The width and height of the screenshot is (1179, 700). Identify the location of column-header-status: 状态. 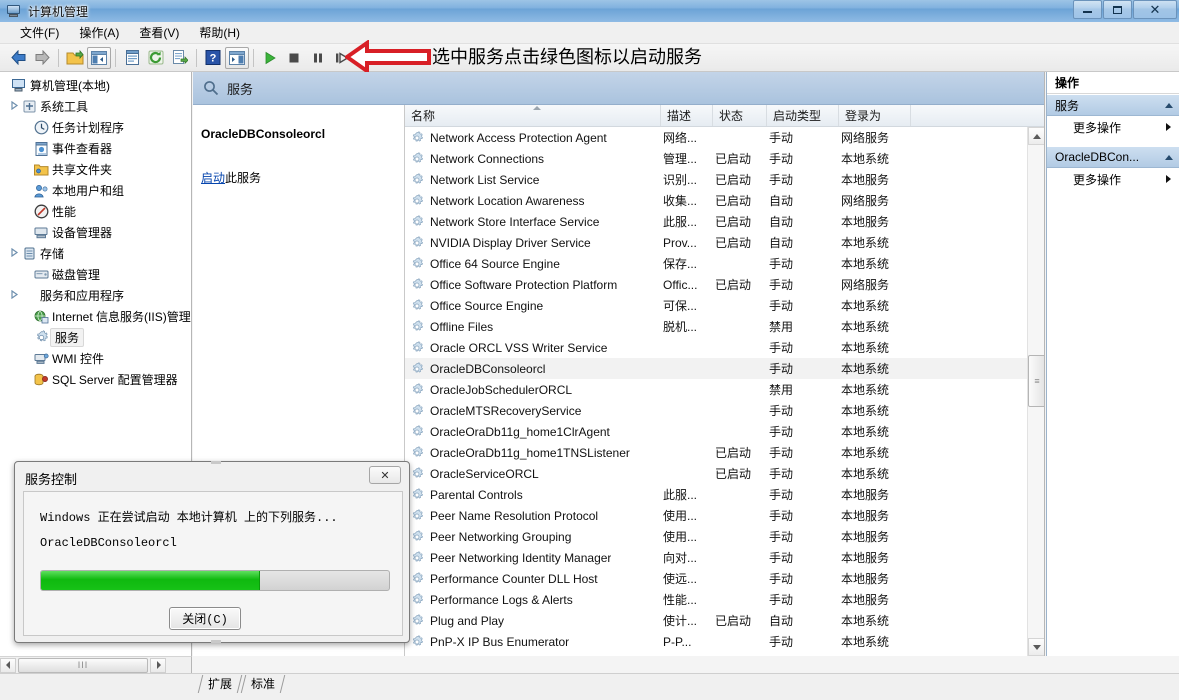
(740, 115).